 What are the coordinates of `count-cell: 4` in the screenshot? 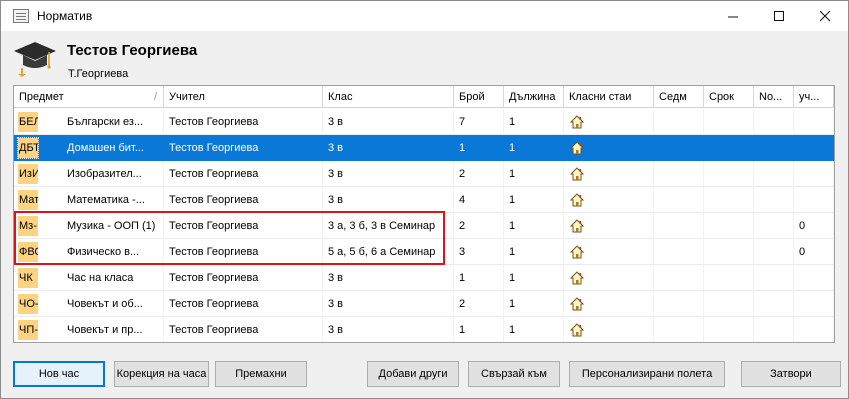 It's located at (479, 200).